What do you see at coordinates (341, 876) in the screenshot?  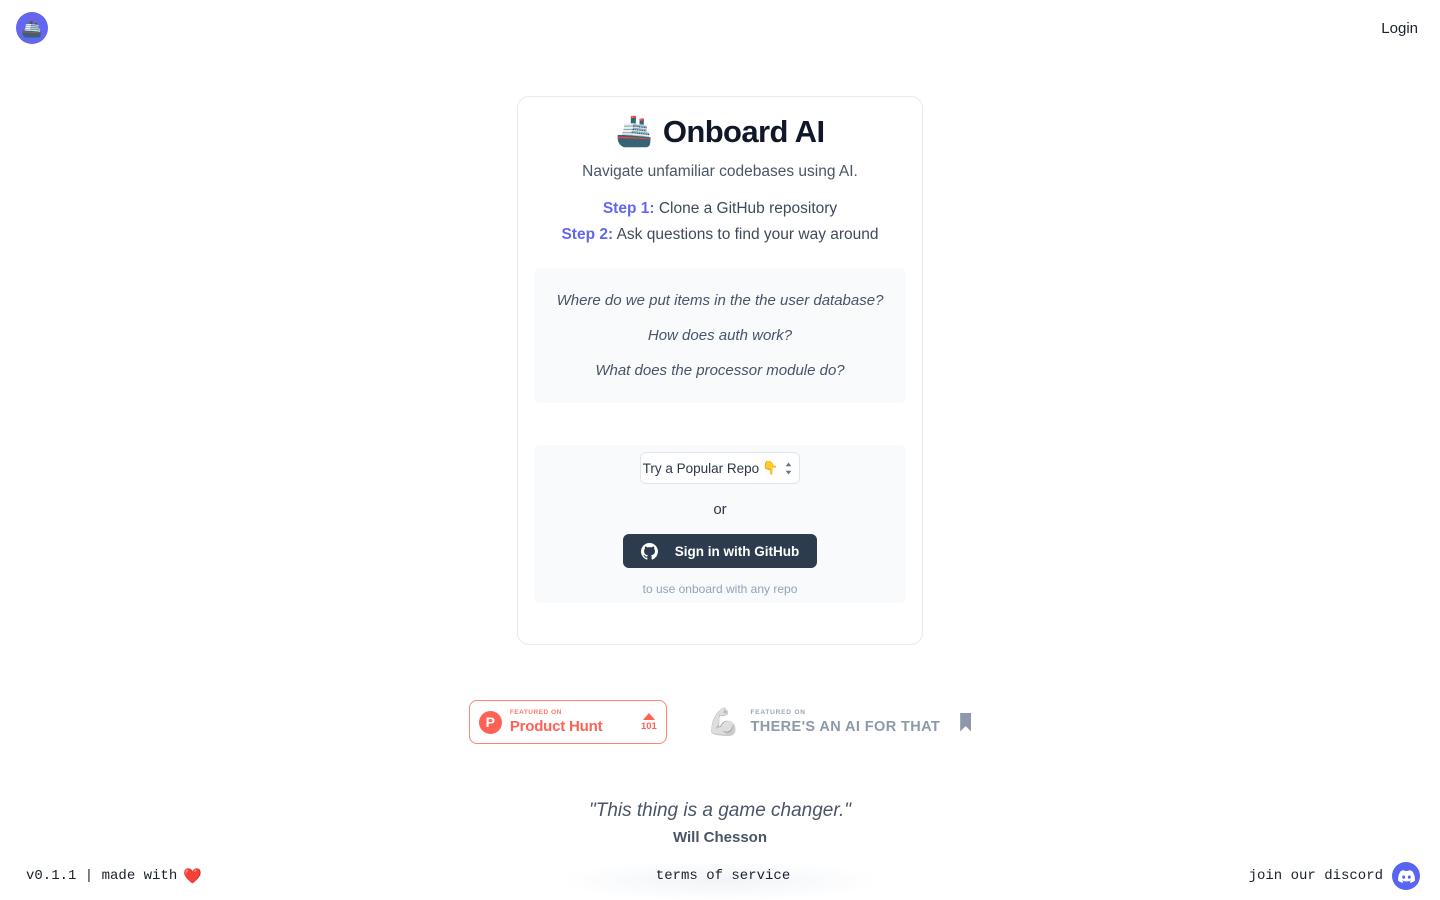 I see `footer-version: v0.1.1 | made with ❤️` at bounding box center [341, 876].